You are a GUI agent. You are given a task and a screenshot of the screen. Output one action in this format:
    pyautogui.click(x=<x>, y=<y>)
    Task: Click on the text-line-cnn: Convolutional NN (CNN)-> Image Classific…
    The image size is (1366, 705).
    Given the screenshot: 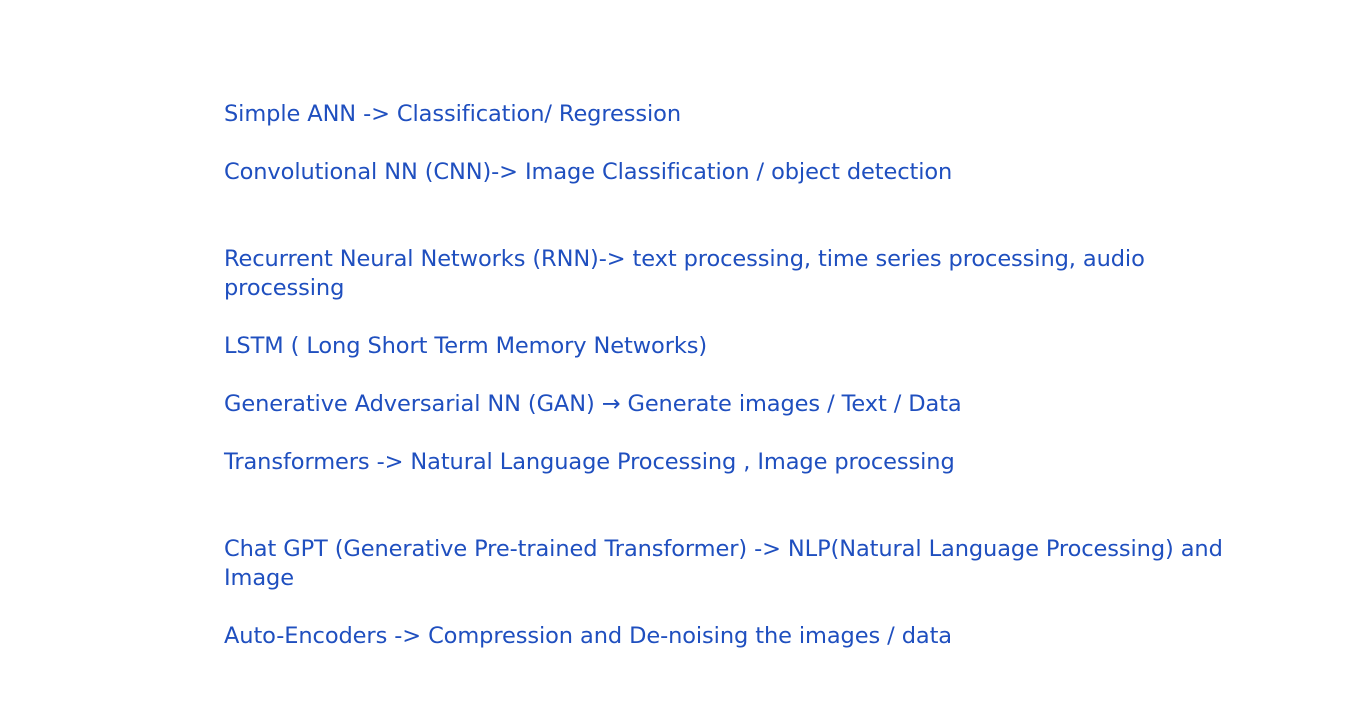 What is the action you would take?
    pyautogui.click(x=588, y=172)
    